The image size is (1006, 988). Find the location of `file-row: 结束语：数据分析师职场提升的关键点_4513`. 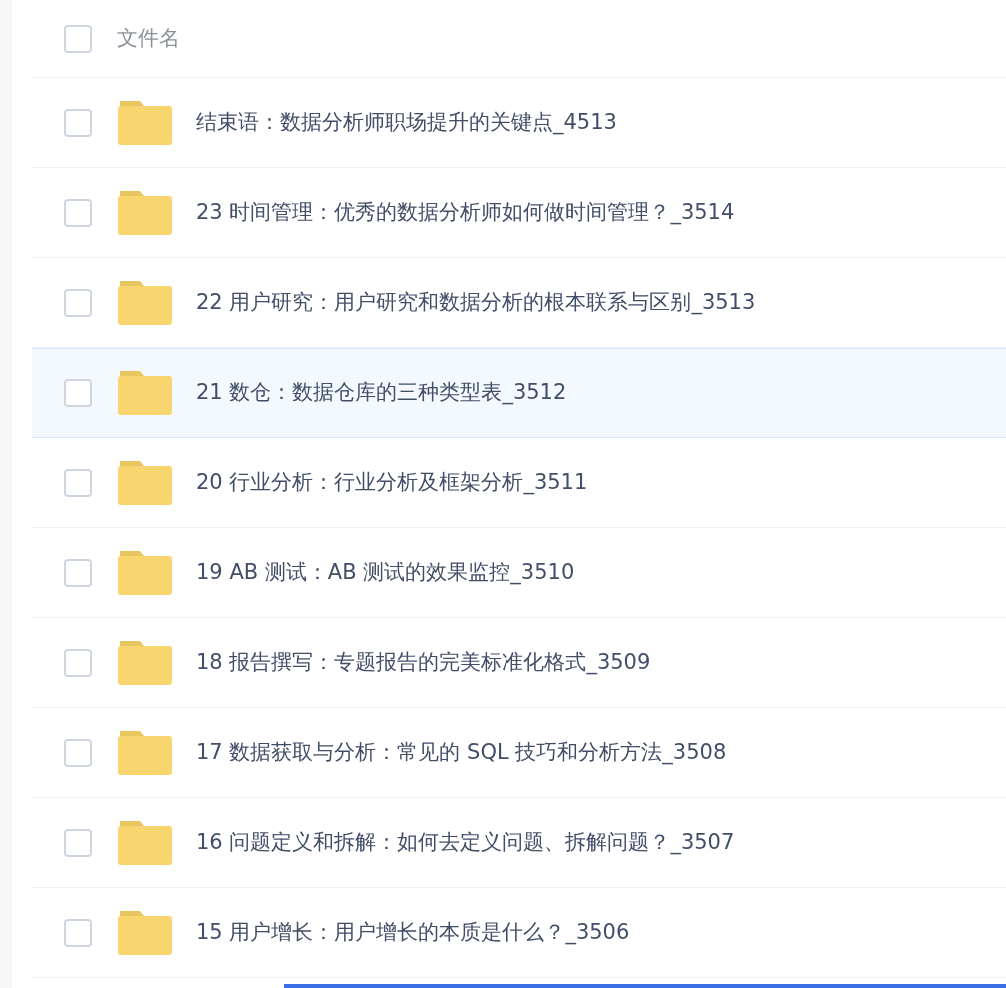

file-row: 结束语：数据分析师职场提升的关键点_4513 is located at coordinates (519, 123).